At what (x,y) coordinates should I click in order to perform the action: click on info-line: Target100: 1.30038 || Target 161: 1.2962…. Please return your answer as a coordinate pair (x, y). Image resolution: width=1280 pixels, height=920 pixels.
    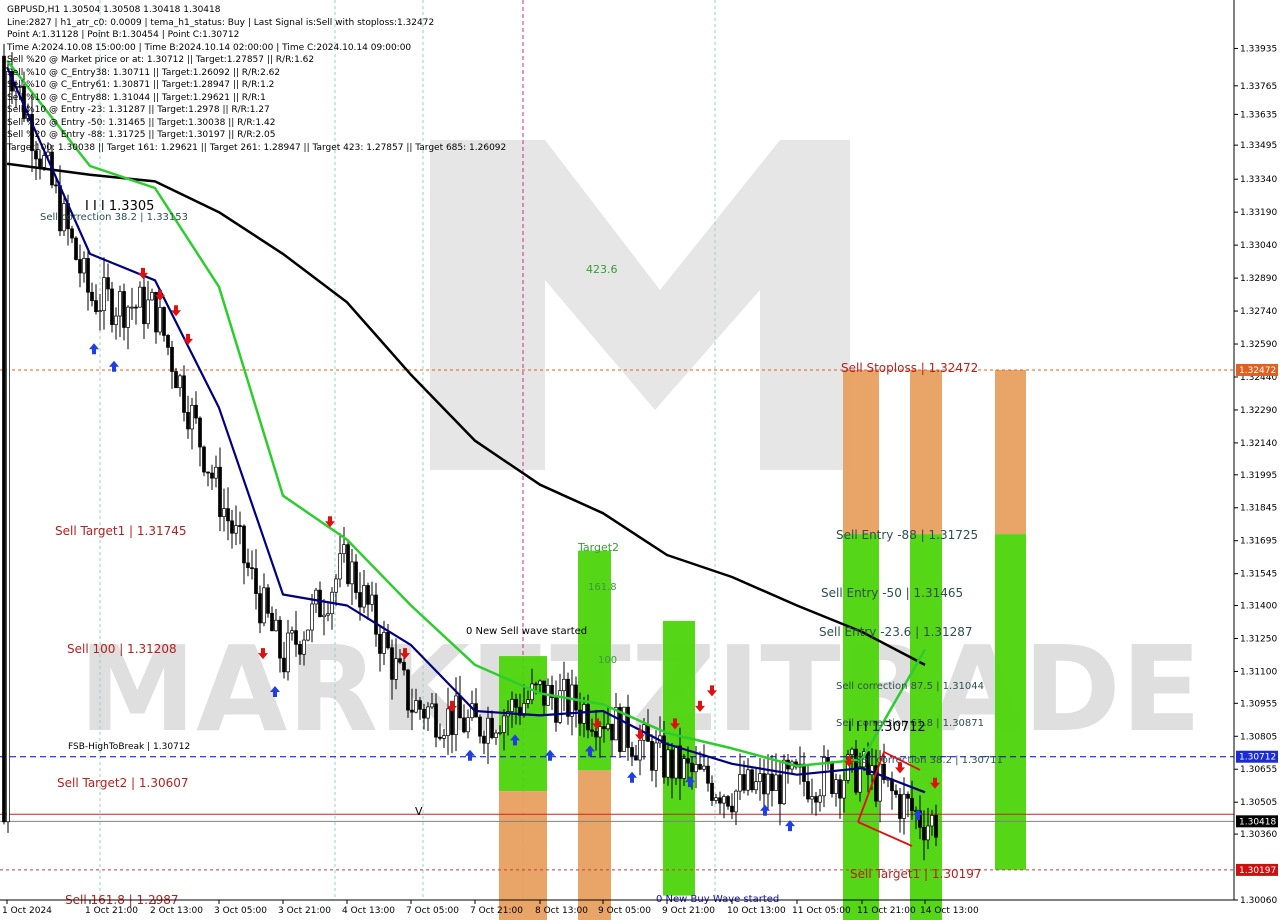
    Looking at the image, I should click on (257, 147).